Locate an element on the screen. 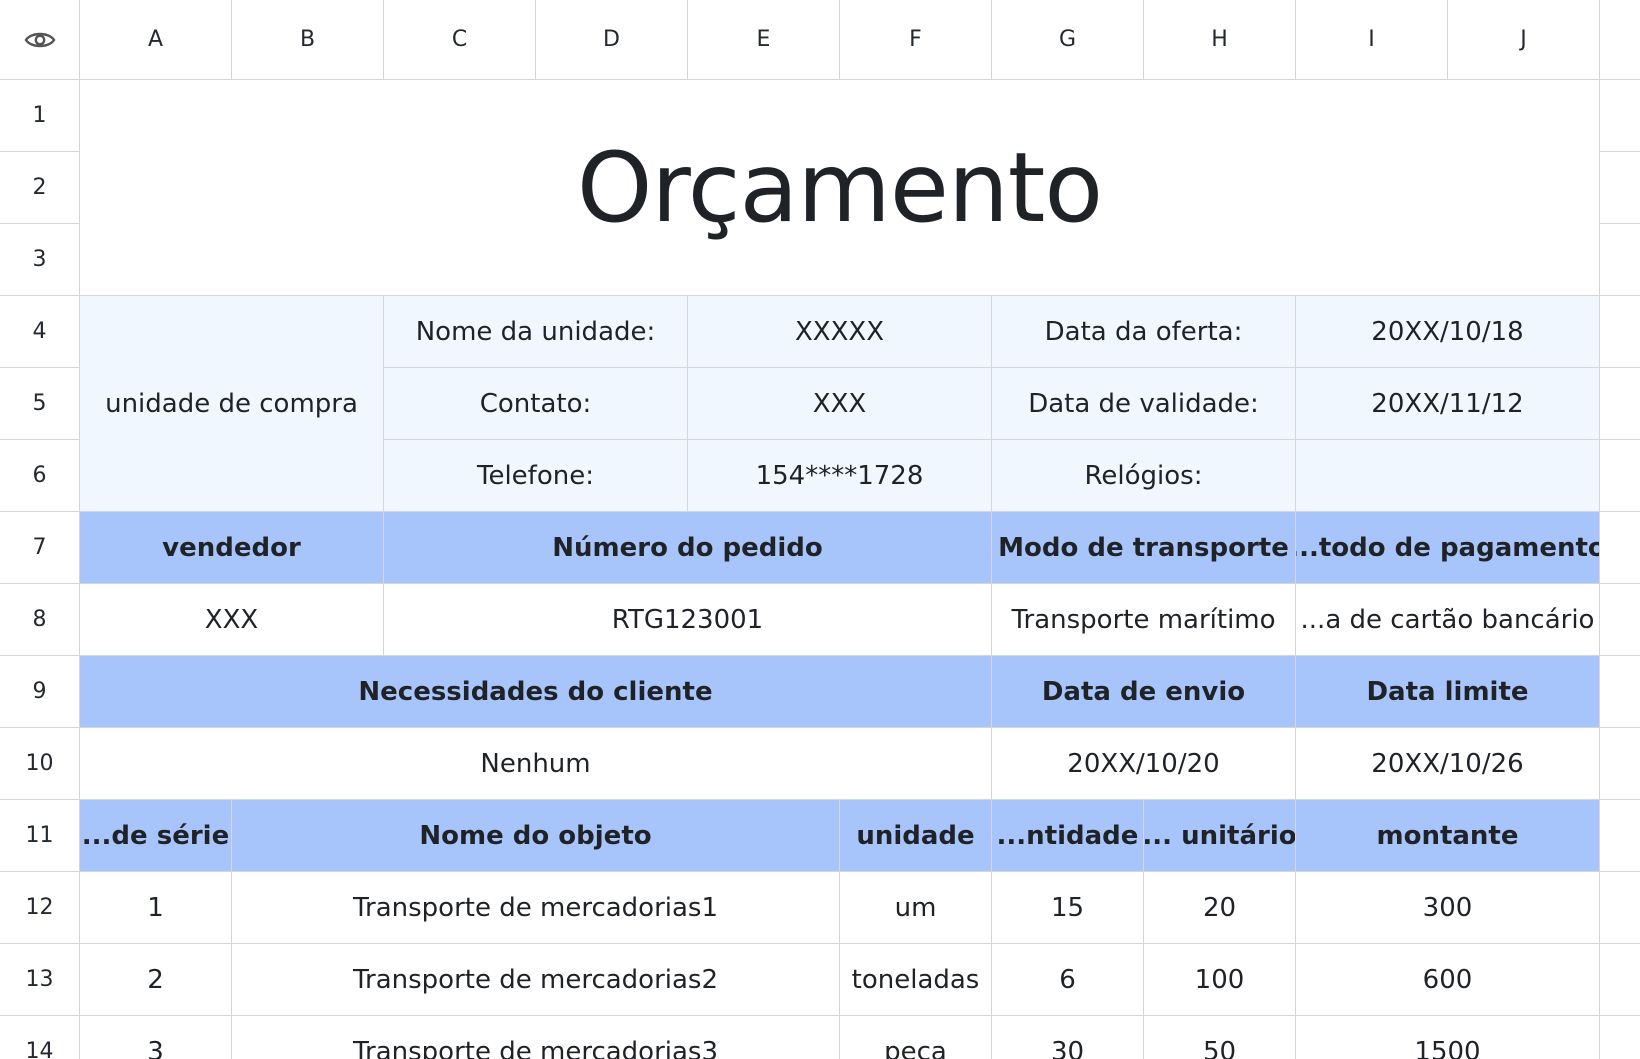  item-object-name: Transporte de mercadorias1 is located at coordinates (536, 908).